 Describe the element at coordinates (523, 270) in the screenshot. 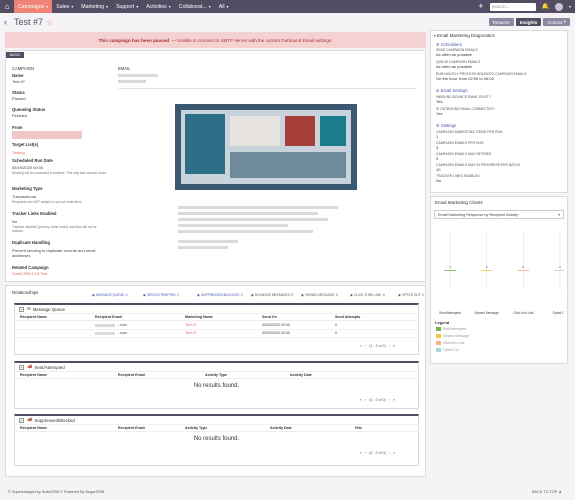

I see `chart-bar` at that location.